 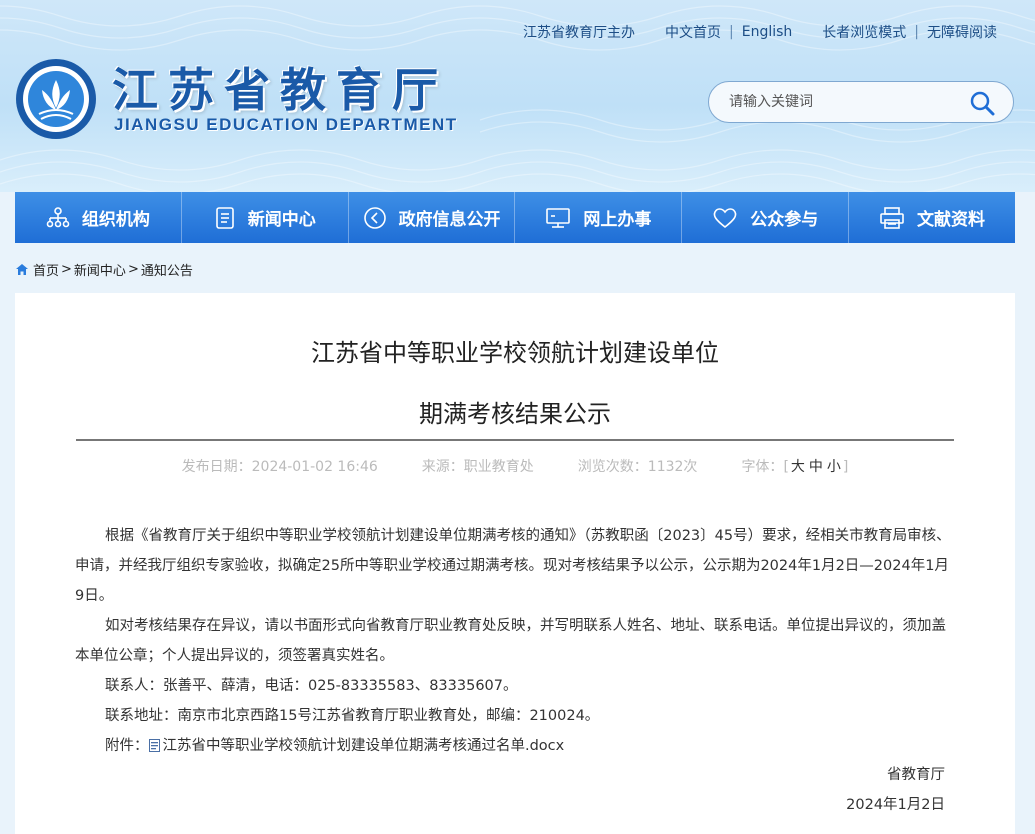 I want to click on word-doc-icon, so click(x=154, y=745).